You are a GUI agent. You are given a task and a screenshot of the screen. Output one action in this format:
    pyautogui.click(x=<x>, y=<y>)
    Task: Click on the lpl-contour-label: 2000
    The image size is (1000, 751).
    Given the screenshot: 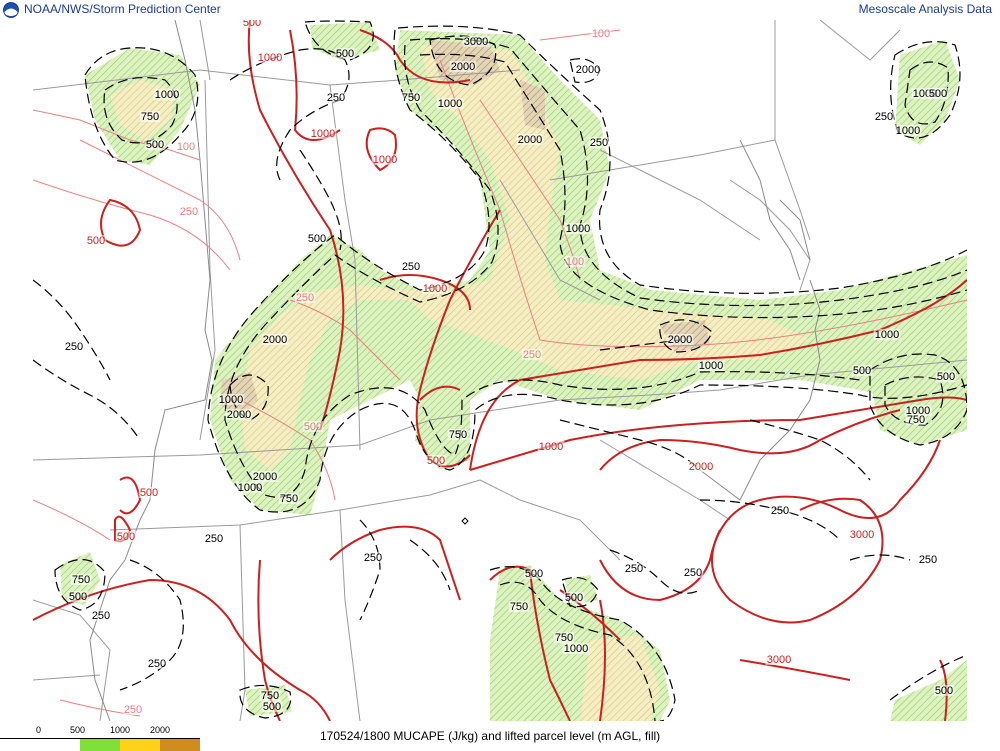 What is the action you would take?
    pyautogui.click(x=701, y=467)
    